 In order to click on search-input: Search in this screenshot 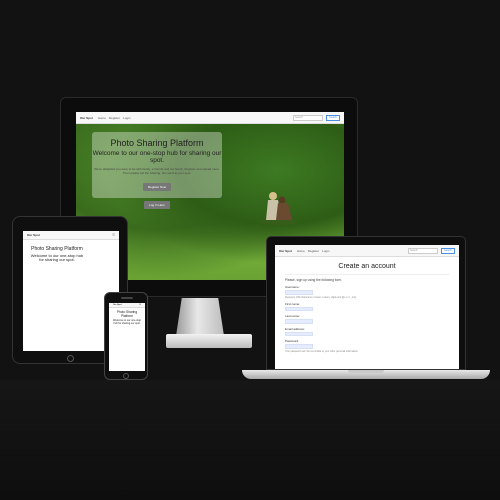, I will do `click(308, 117)`.